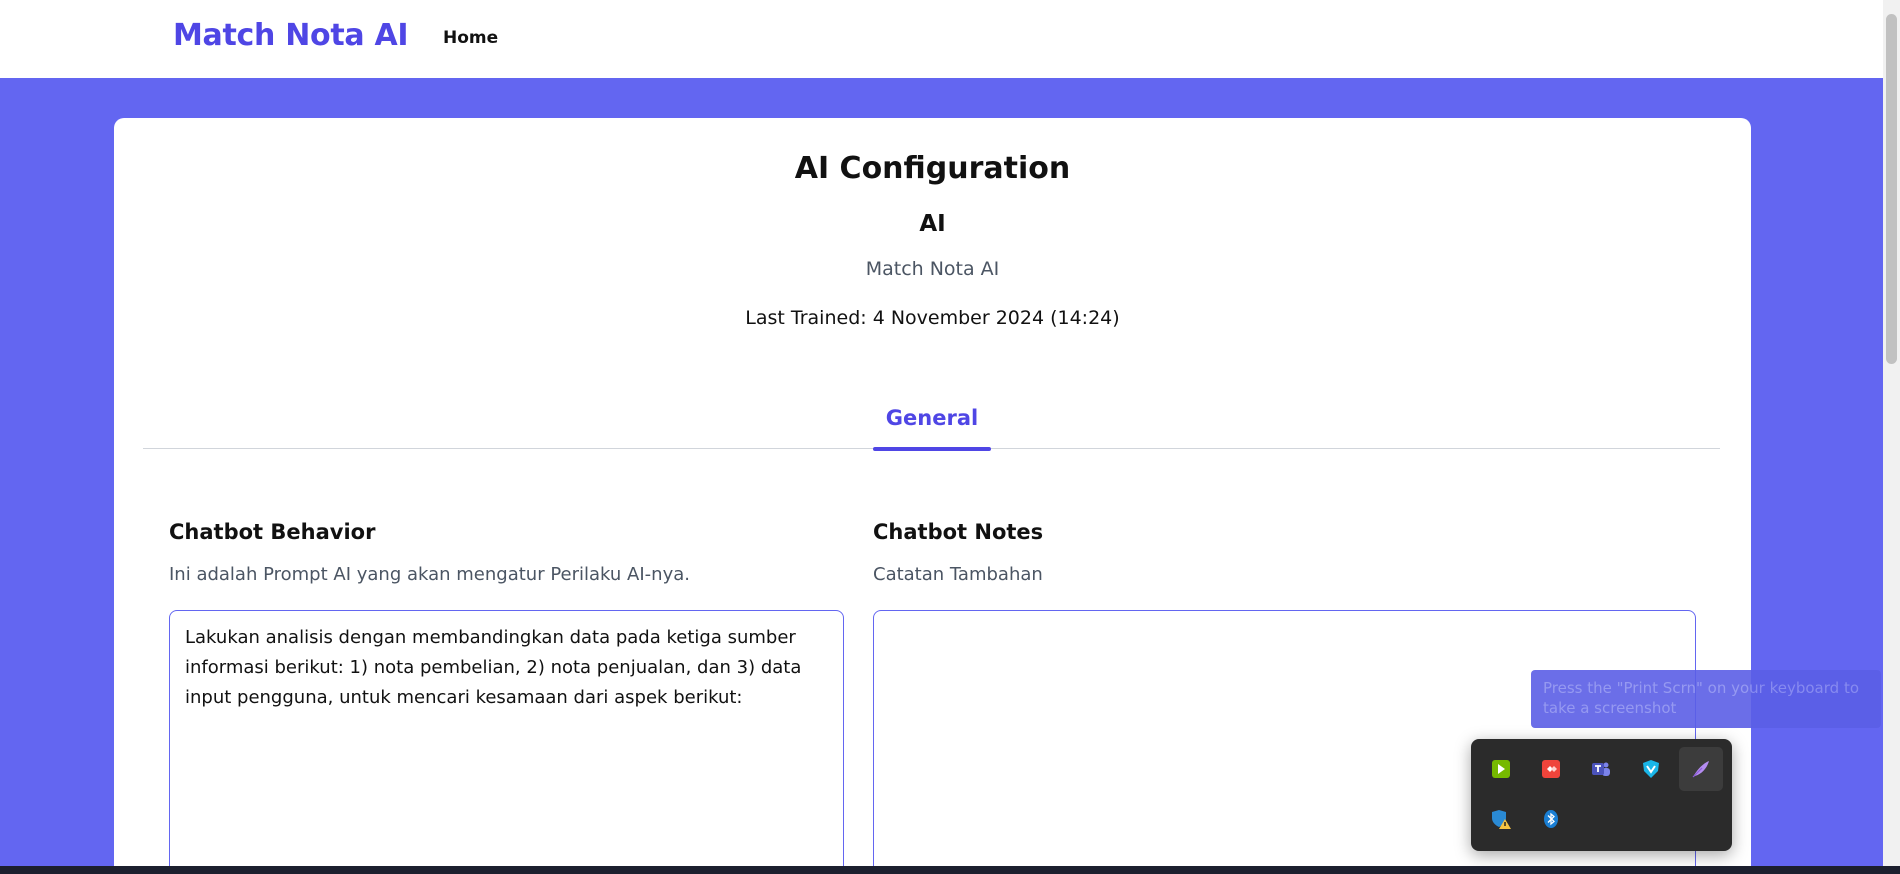 The width and height of the screenshot is (1900, 874). What do you see at coordinates (941, 39) in the screenshot?
I see `navbar: Match Nota AI Home` at bounding box center [941, 39].